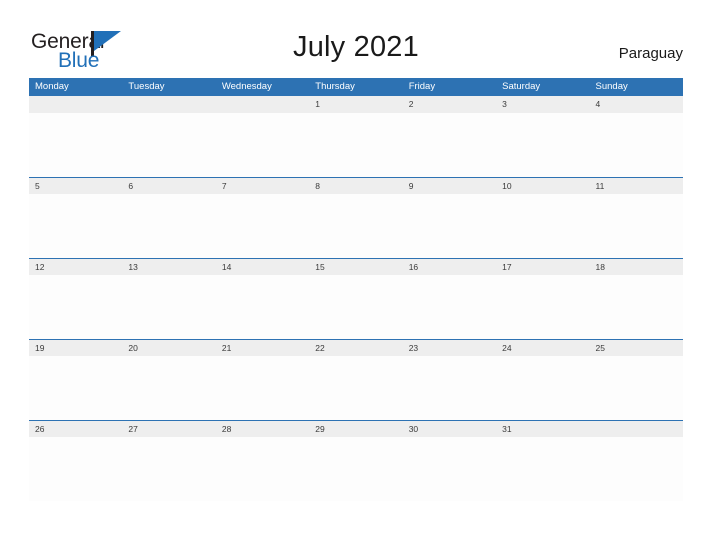 This screenshot has height=550, width=712. Describe the element at coordinates (449, 186) in the screenshot. I see `day-cell: 9` at that location.